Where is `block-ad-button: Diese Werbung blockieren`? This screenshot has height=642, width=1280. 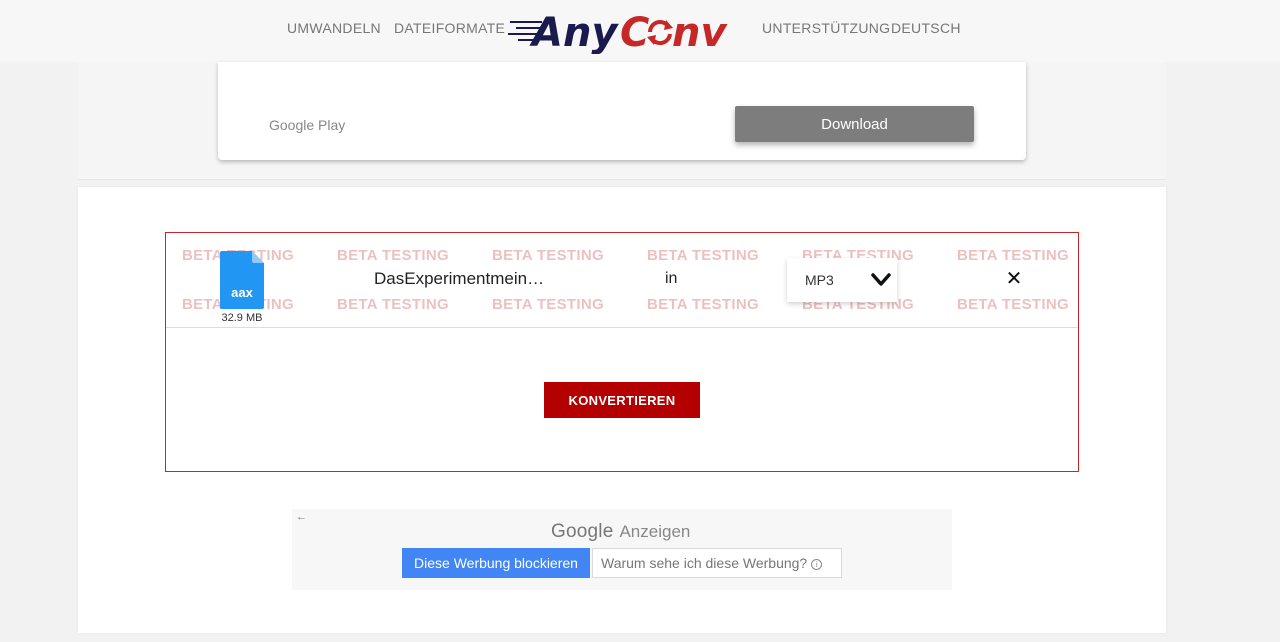
block-ad-button: Diese Werbung blockieren is located at coordinates (496, 563).